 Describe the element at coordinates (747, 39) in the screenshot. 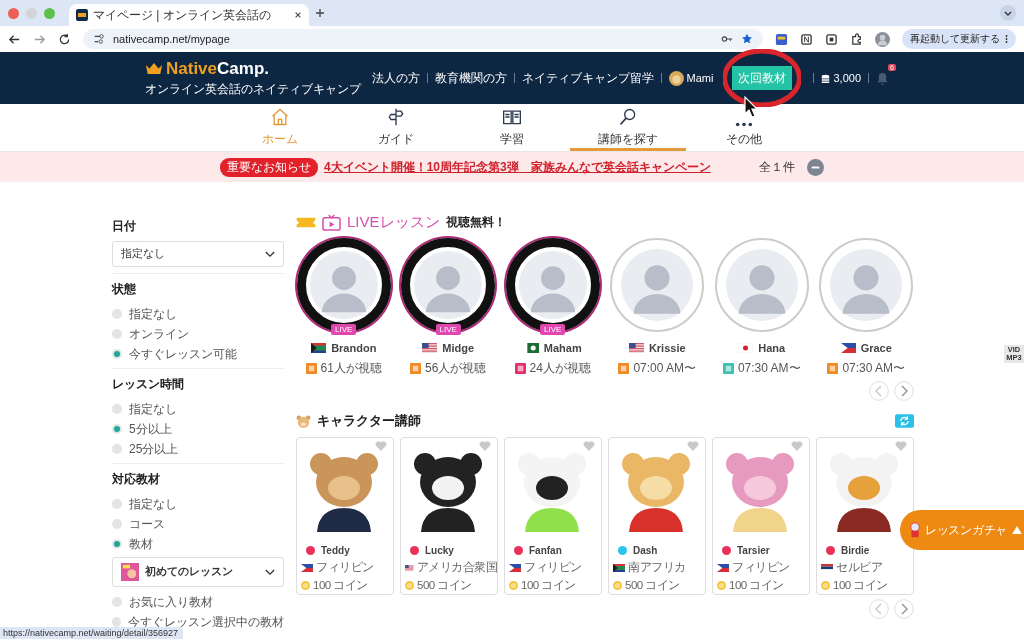

I see `star-icon` at that location.